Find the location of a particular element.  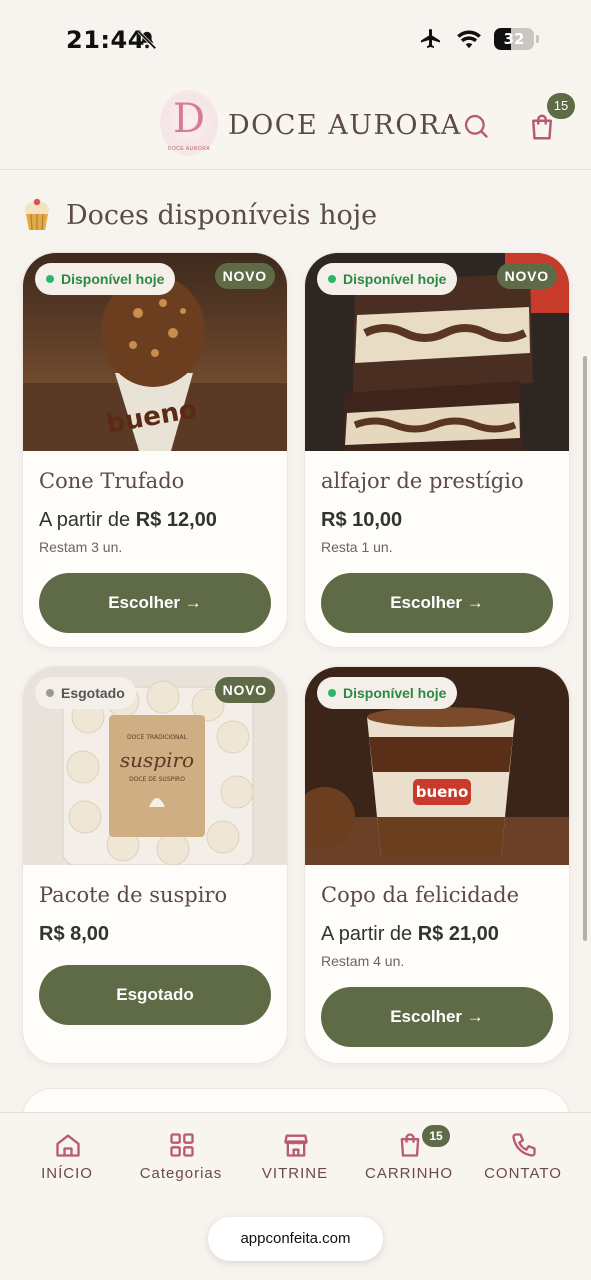

store-icon is located at coordinates (296, 1145).